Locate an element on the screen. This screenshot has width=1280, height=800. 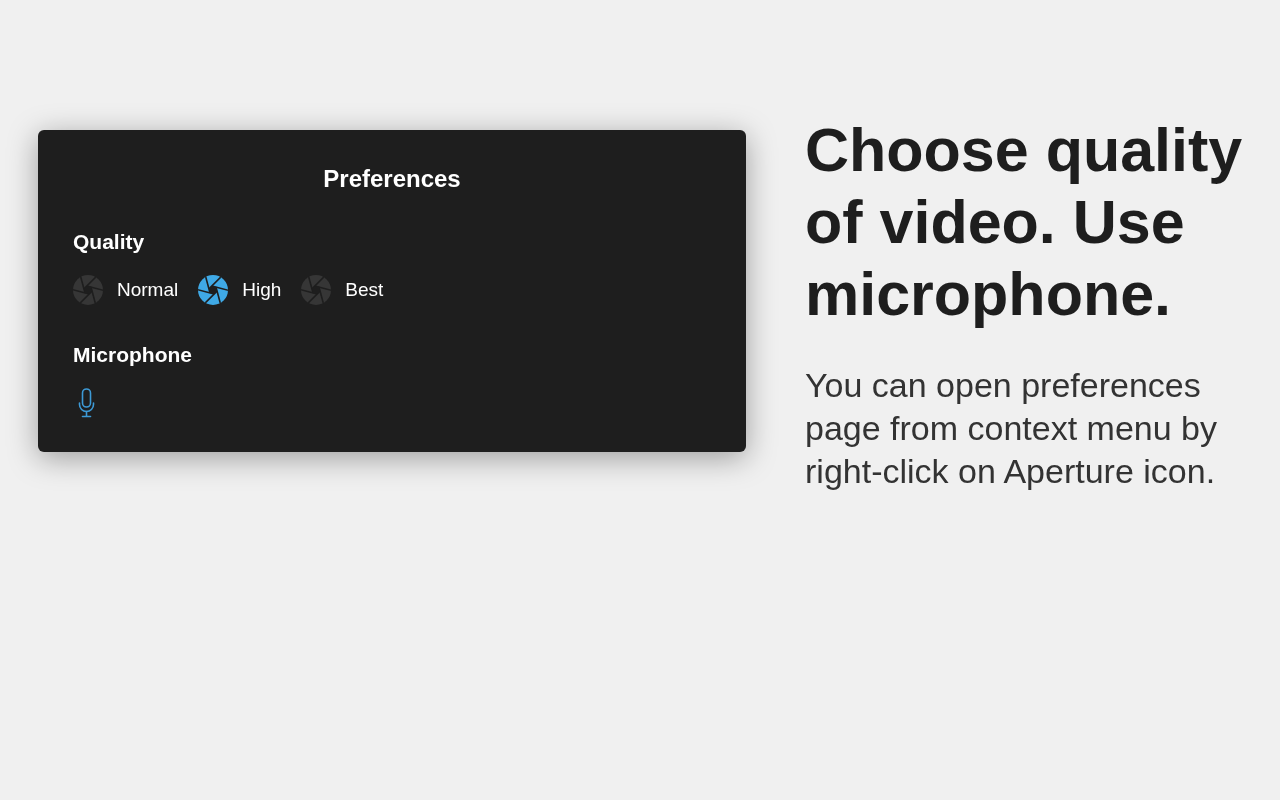
microphone-icon is located at coordinates (86, 403).